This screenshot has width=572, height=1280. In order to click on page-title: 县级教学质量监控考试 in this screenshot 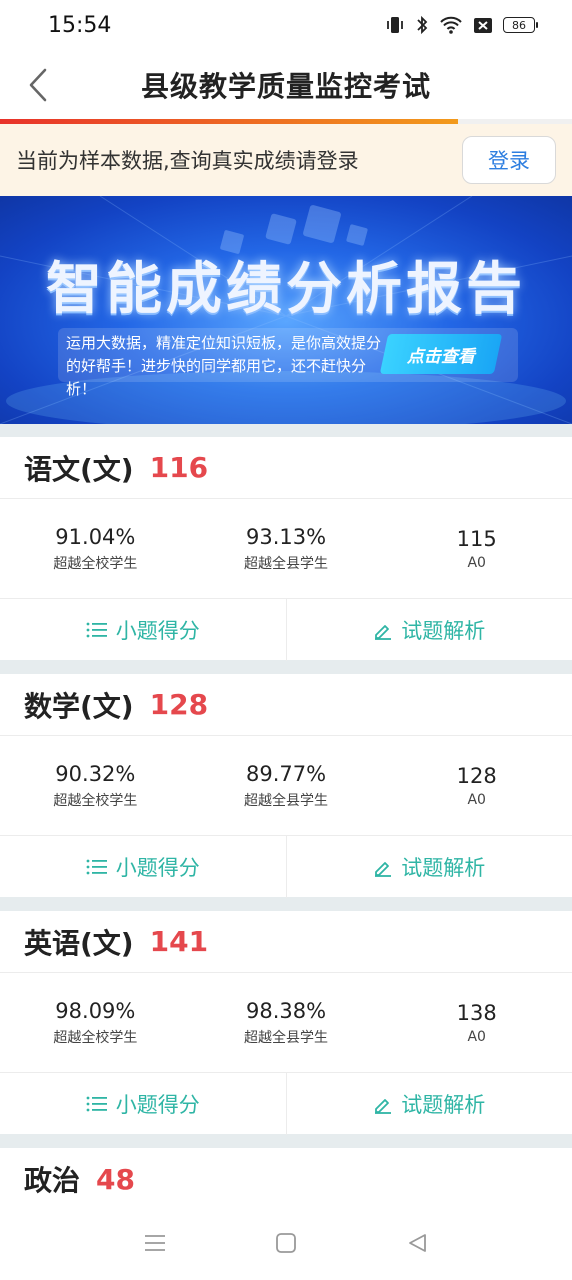, I will do `click(285, 86)`.